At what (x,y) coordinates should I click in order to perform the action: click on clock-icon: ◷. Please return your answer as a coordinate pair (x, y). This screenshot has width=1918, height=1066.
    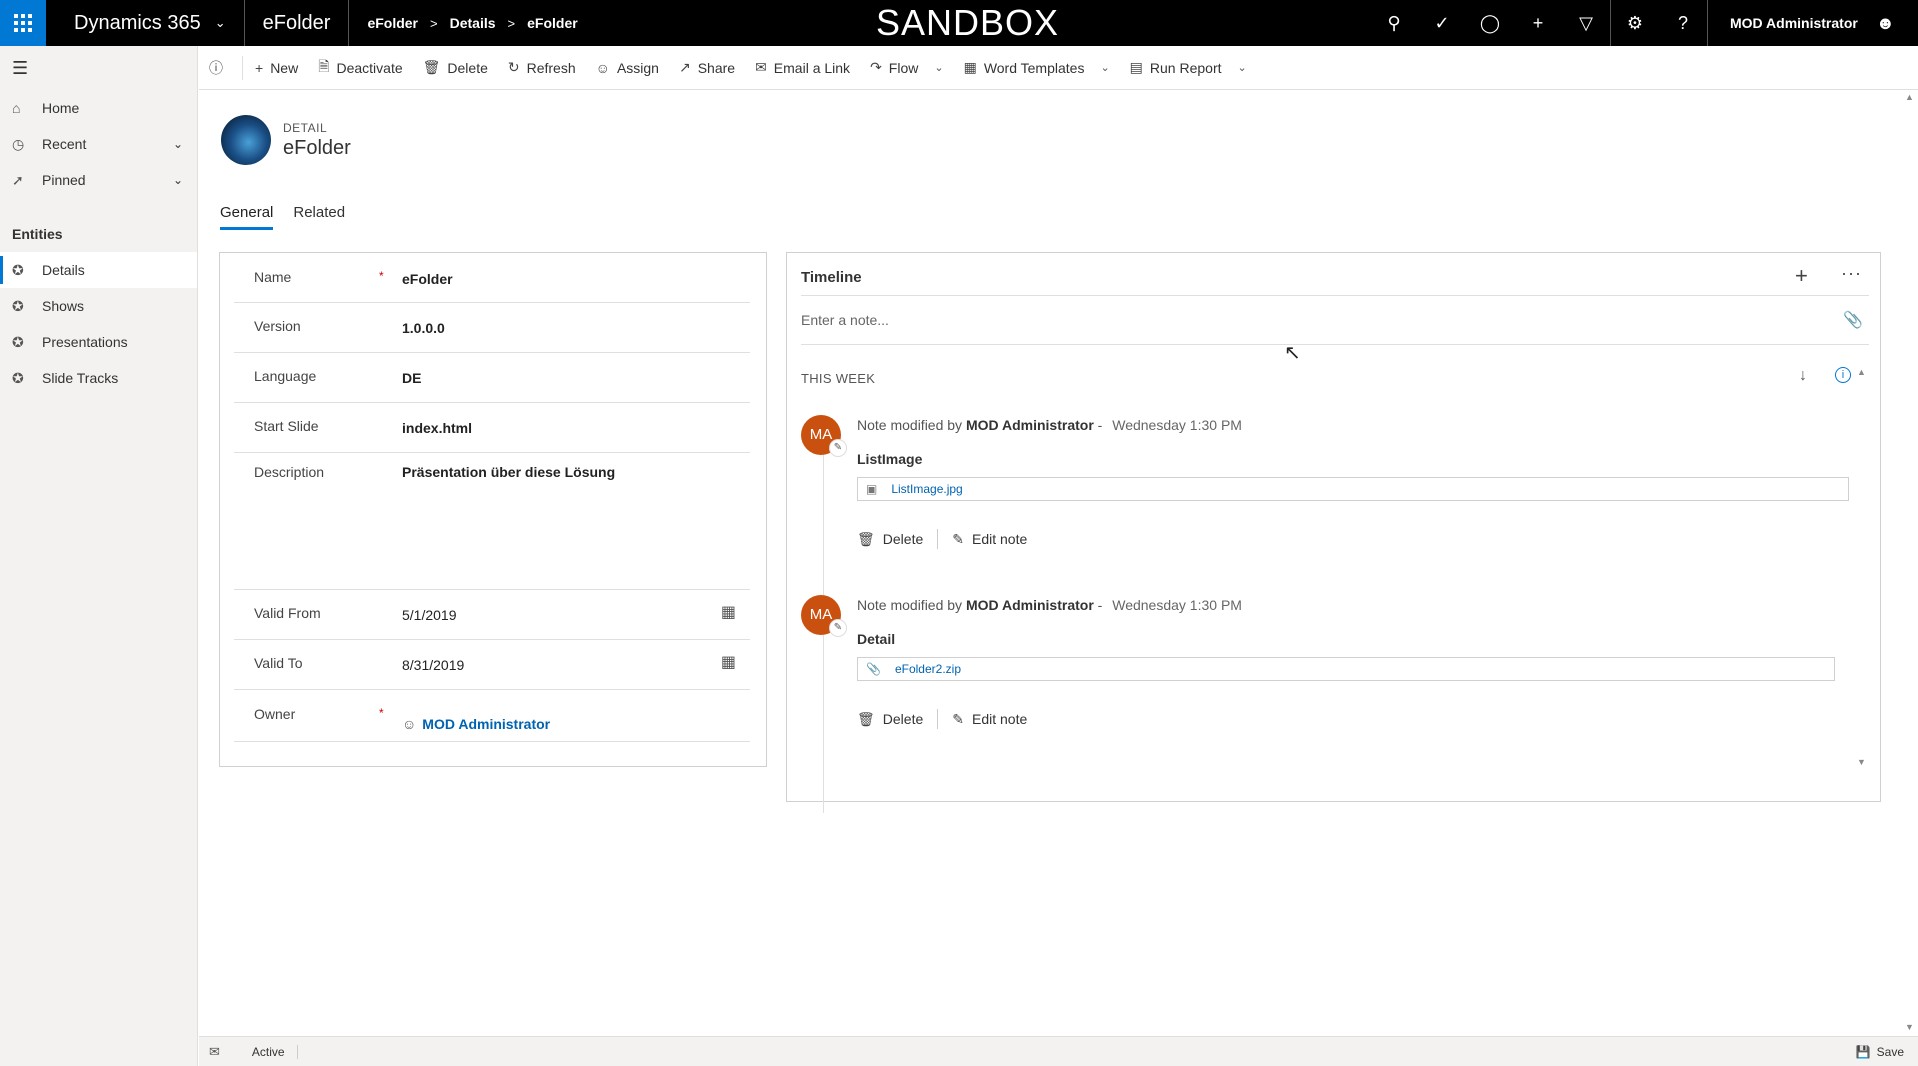
    Looking at the image, I should click on (18, 143).